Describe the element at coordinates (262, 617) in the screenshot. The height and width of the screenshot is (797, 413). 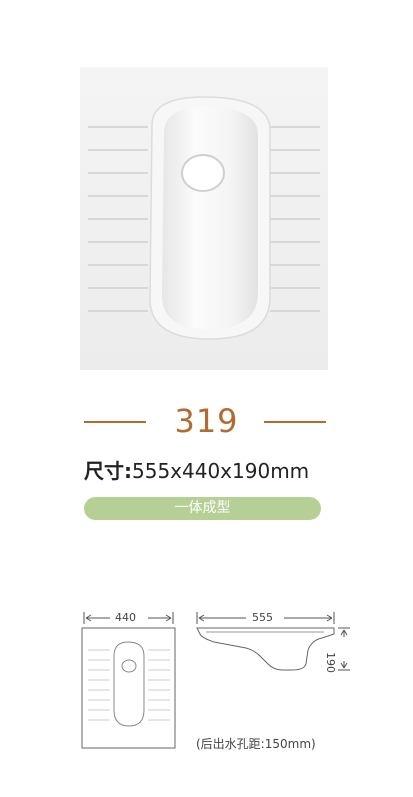
I see `side-view-length-label: 555` at that location.